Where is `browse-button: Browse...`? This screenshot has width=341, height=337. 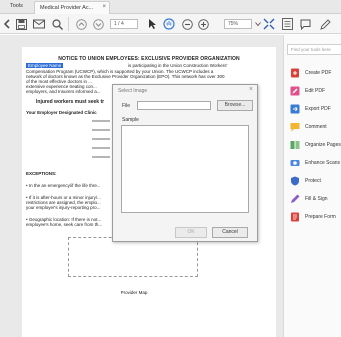
browse-button: Browse... is located at coordinates (235, 105).